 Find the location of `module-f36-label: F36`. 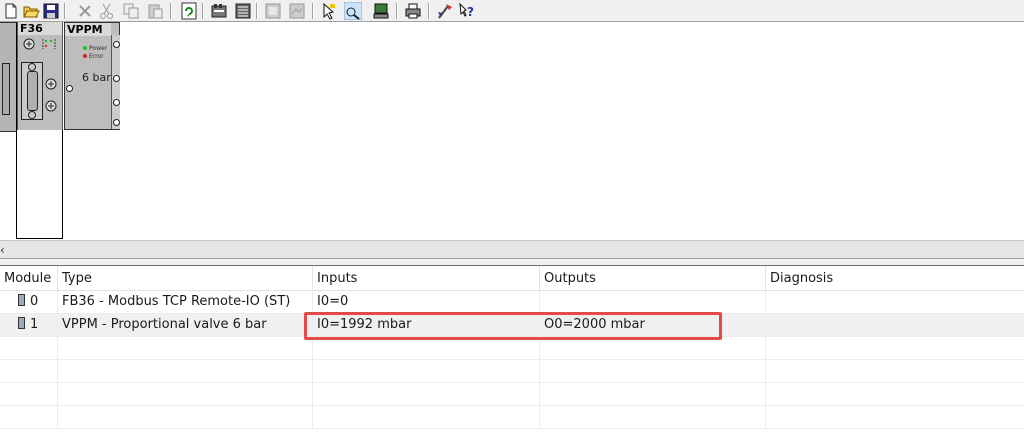

module-f36-label: F36 is located at coordinates (40, 28).